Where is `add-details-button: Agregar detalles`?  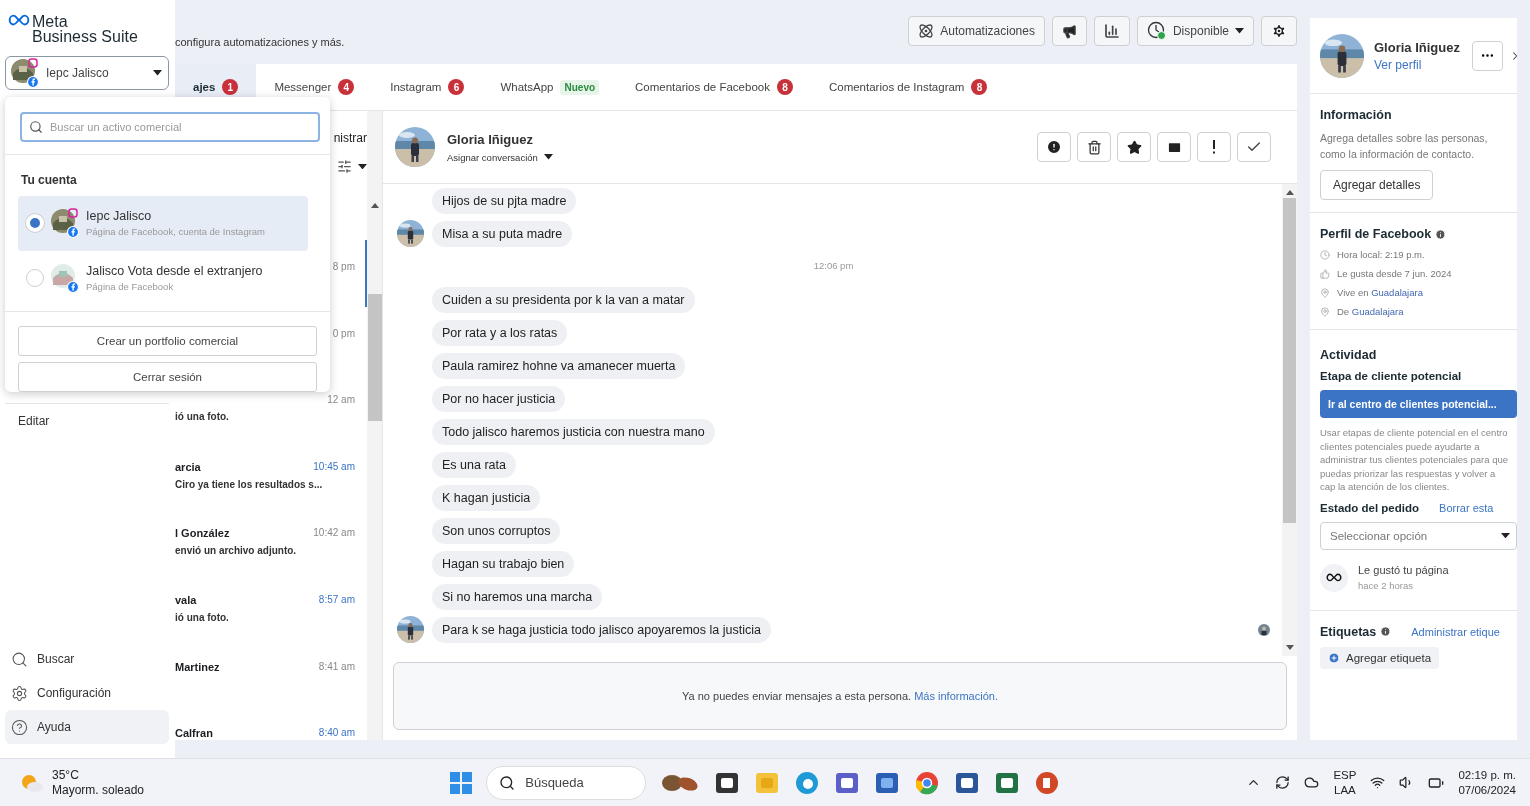
add-details-button: Agregar detalles is located at coordinates (1377, 185).